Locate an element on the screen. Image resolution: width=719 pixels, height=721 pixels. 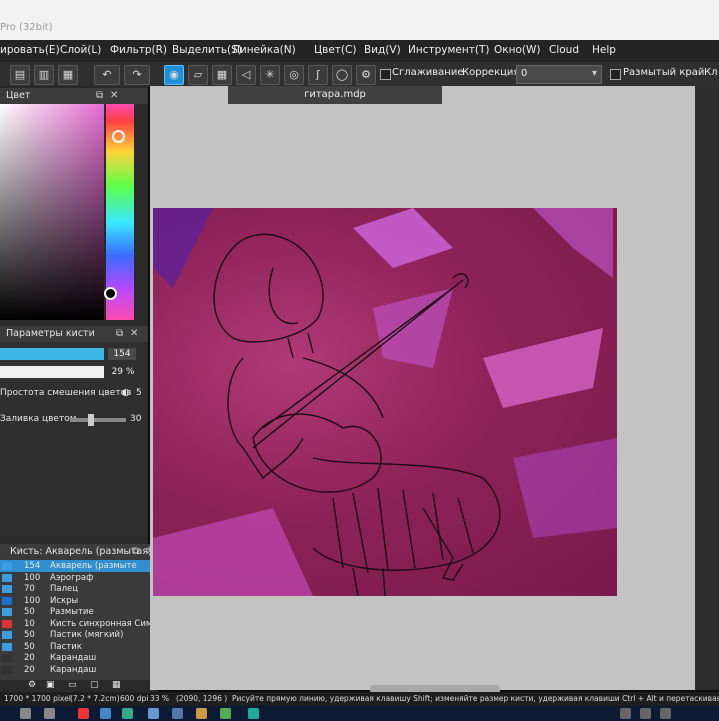
brush-list-item: 50 Пастик is located at coordinates (75, 647).